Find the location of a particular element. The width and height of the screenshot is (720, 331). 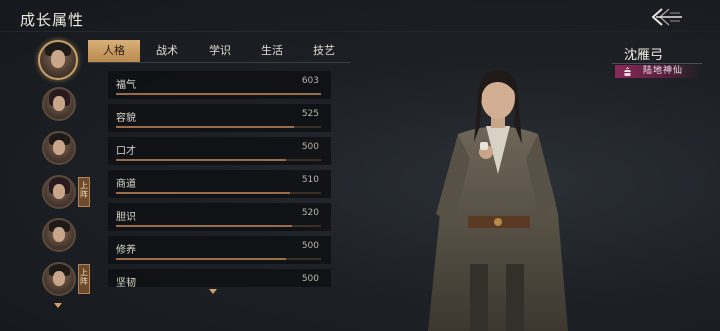

attribute-row: 修养 500 is located at coordinates (219, 250).